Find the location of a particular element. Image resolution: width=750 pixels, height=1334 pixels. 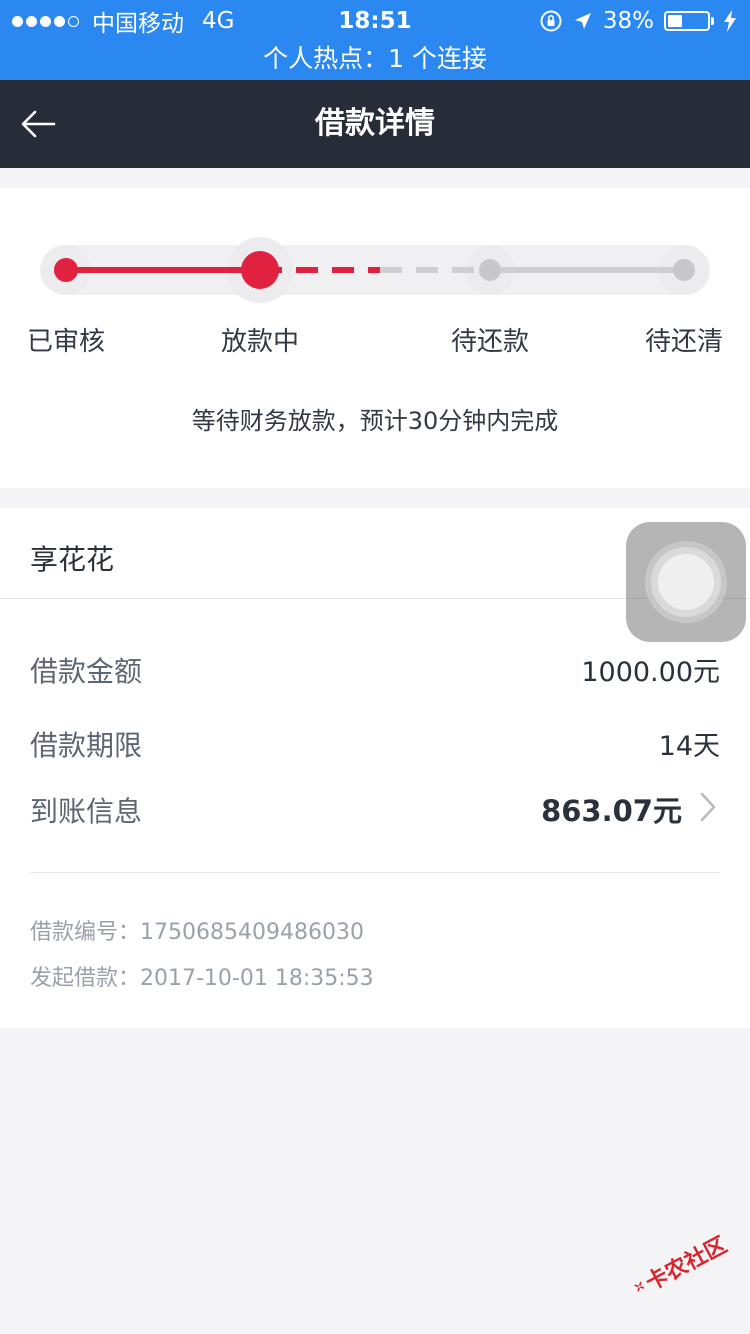

assistive-touch-icon is located at coordinates (686, 582).